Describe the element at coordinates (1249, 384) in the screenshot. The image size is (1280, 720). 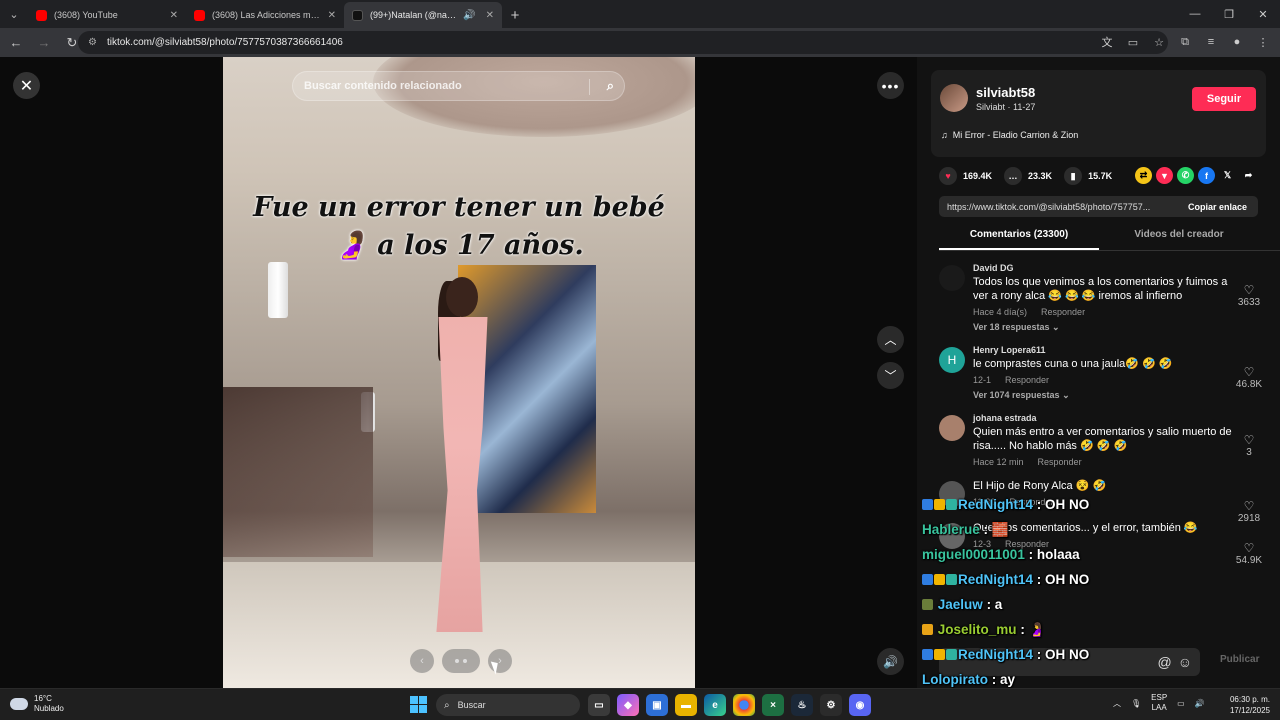
I see `comment-like-count: 46.8K` at that location.